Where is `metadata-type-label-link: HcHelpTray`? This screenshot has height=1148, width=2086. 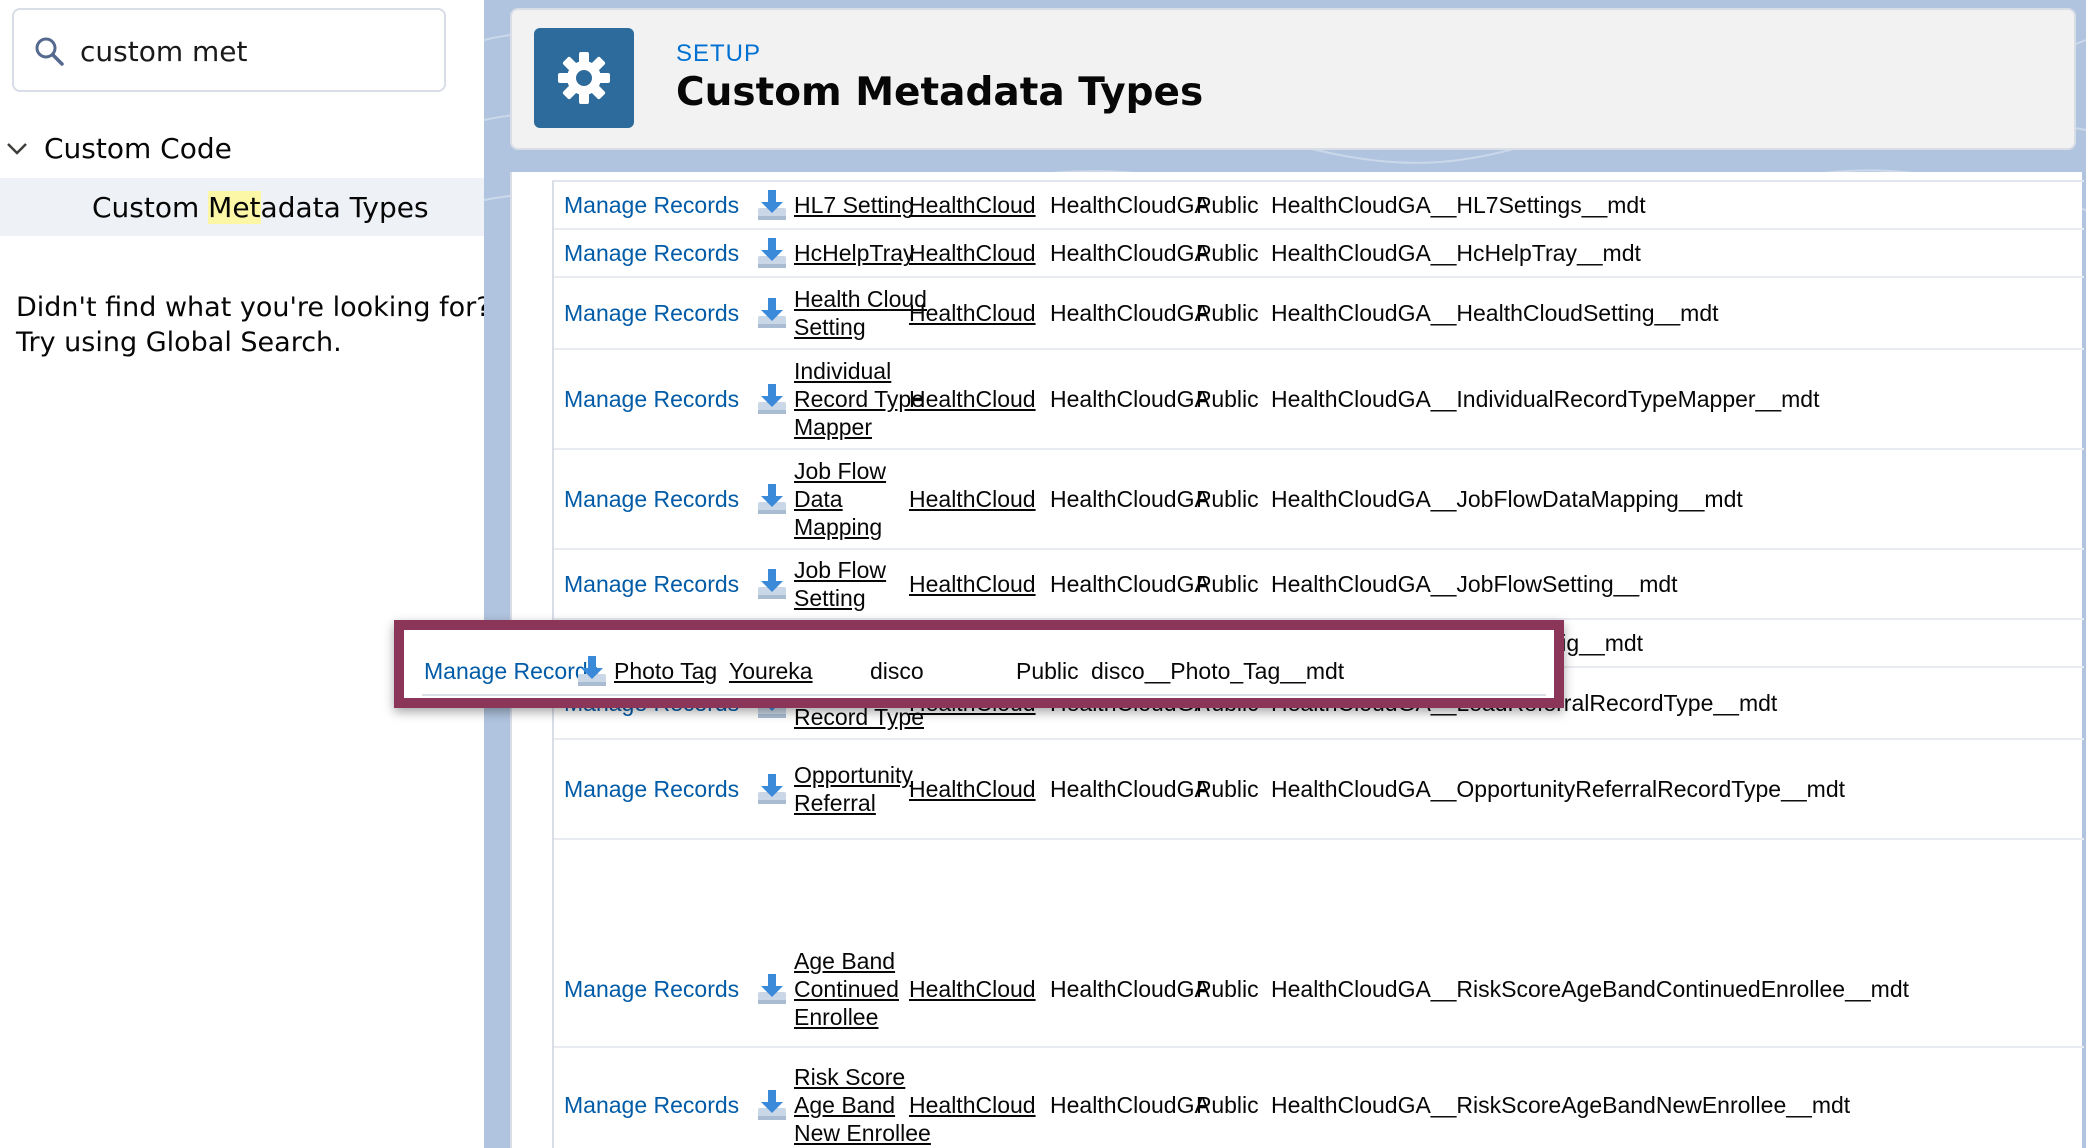
metadata-type-label-link: HcHelpTray is located at coordinates (854, 253).